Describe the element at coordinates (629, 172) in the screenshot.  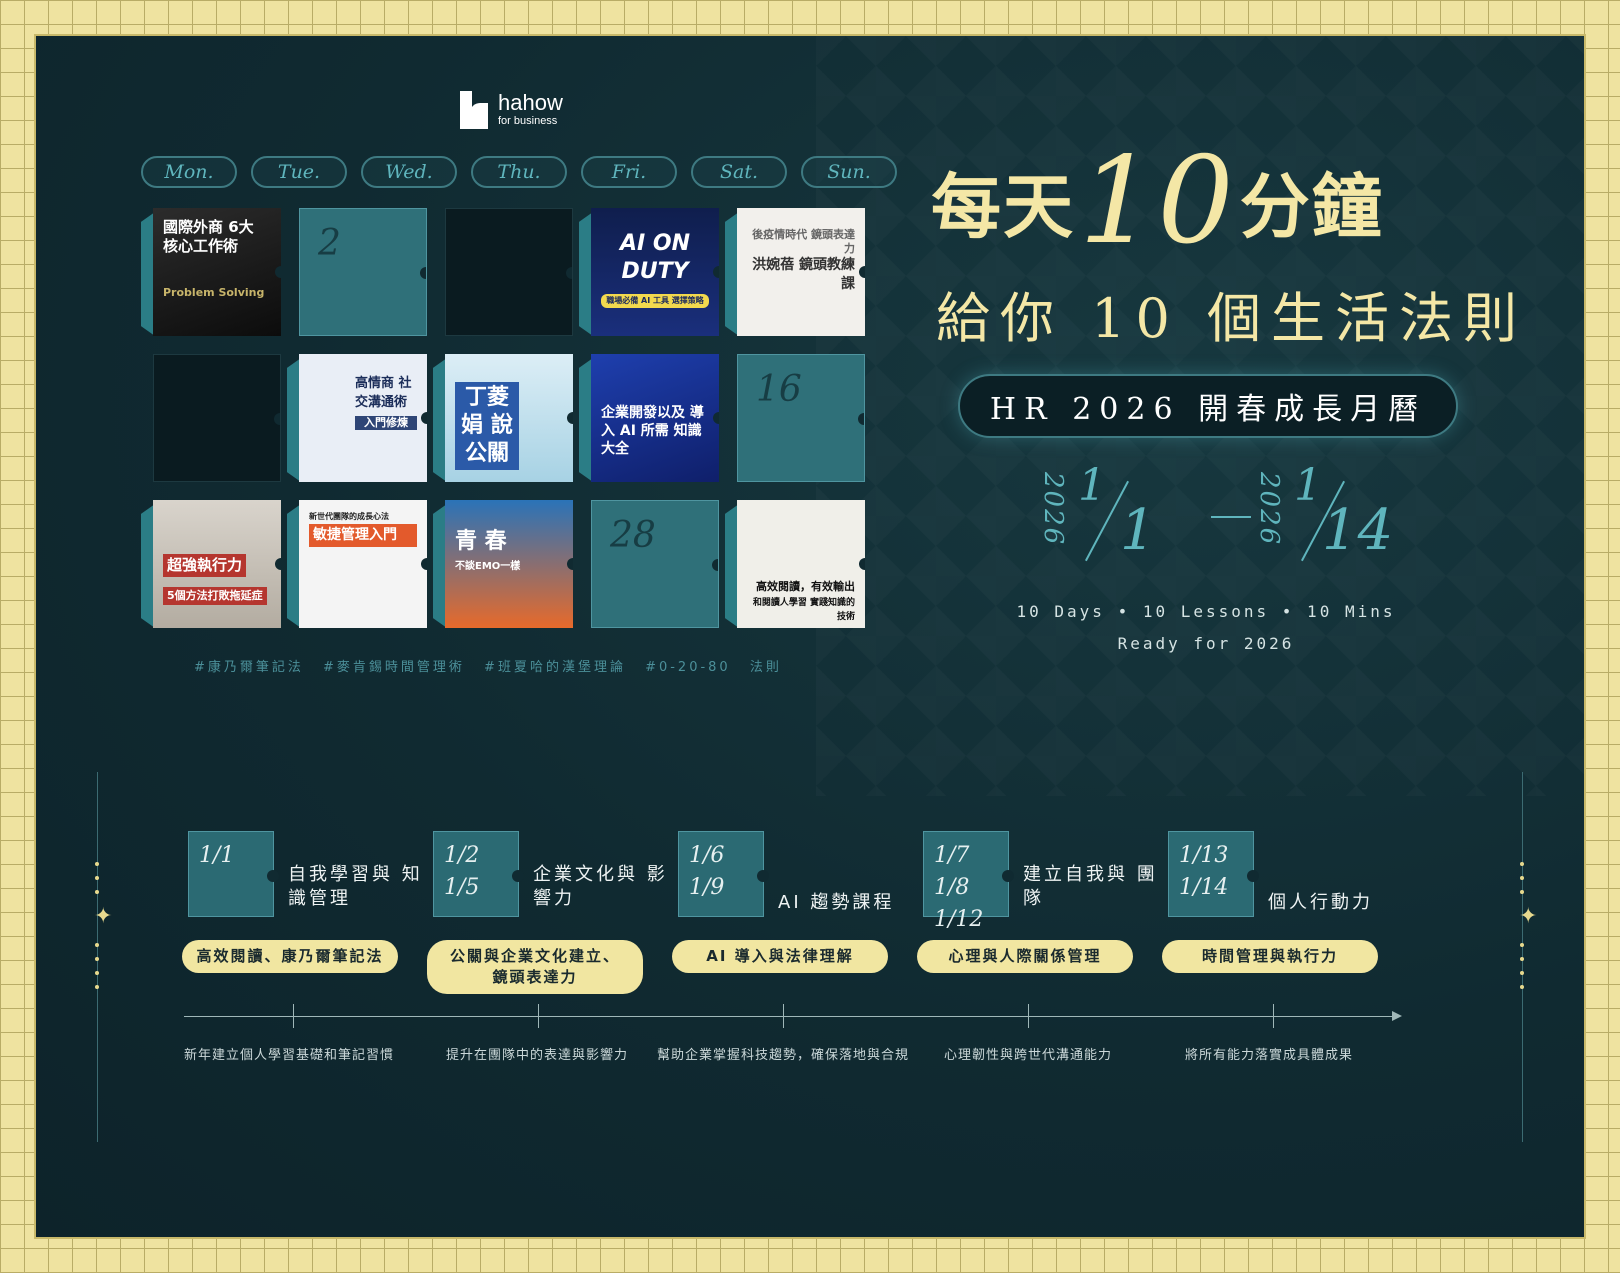
I see `weekday-fri: Fri.` at that location.